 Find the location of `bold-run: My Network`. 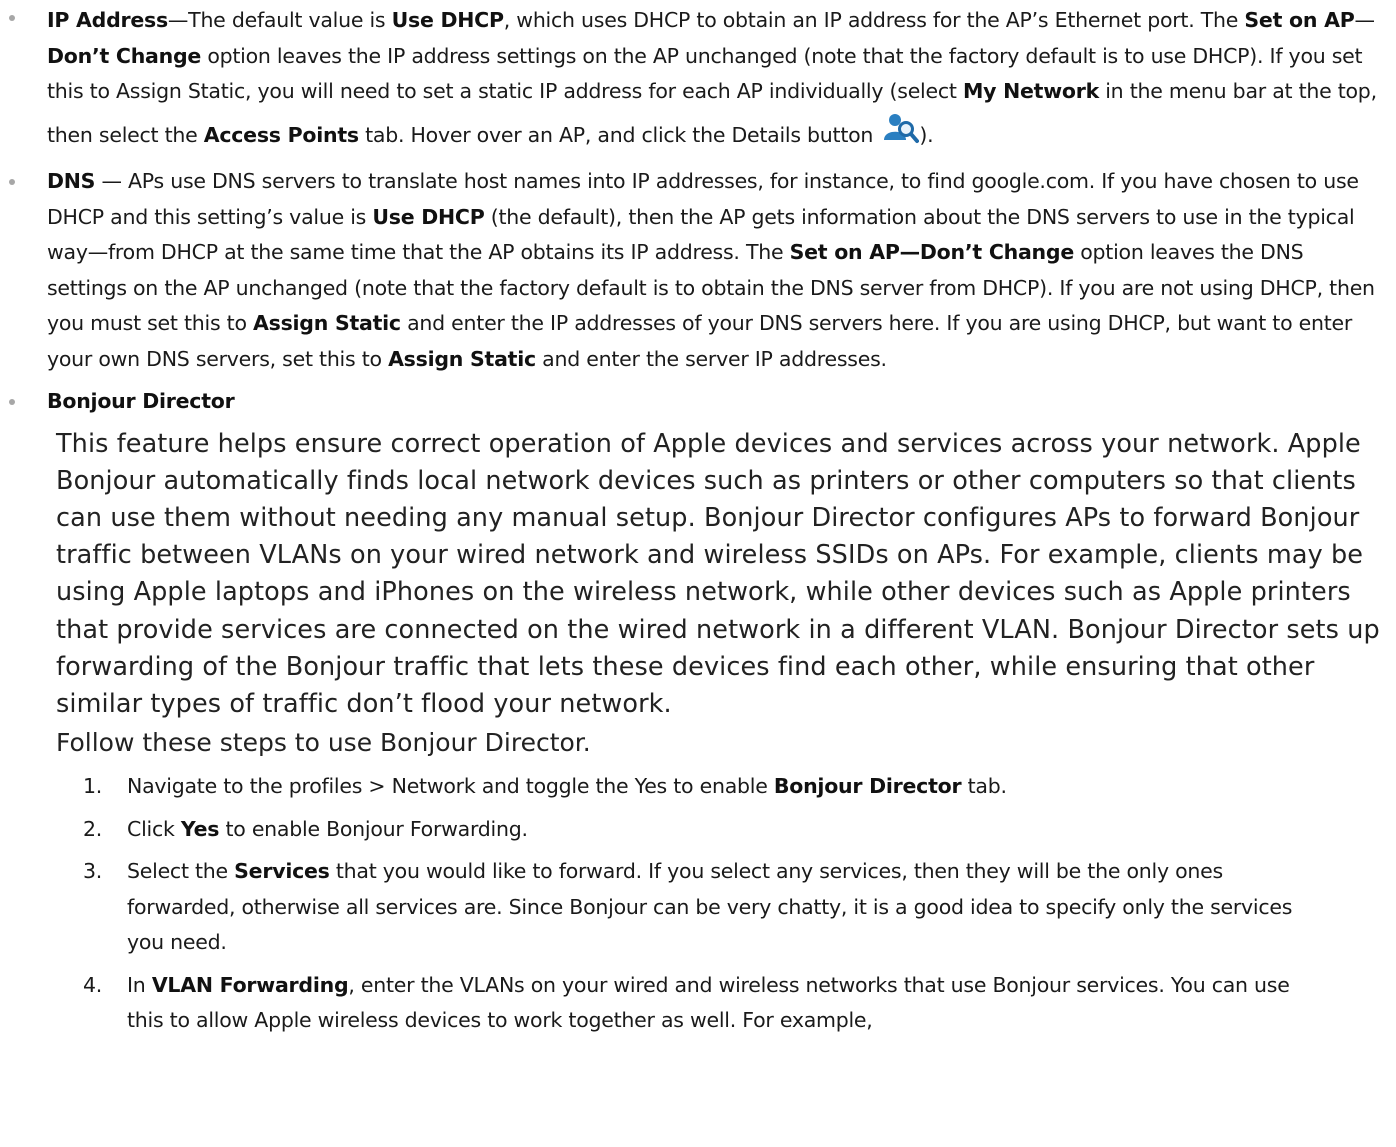

bold-run: My Network is located at coordinates (1030, 91).